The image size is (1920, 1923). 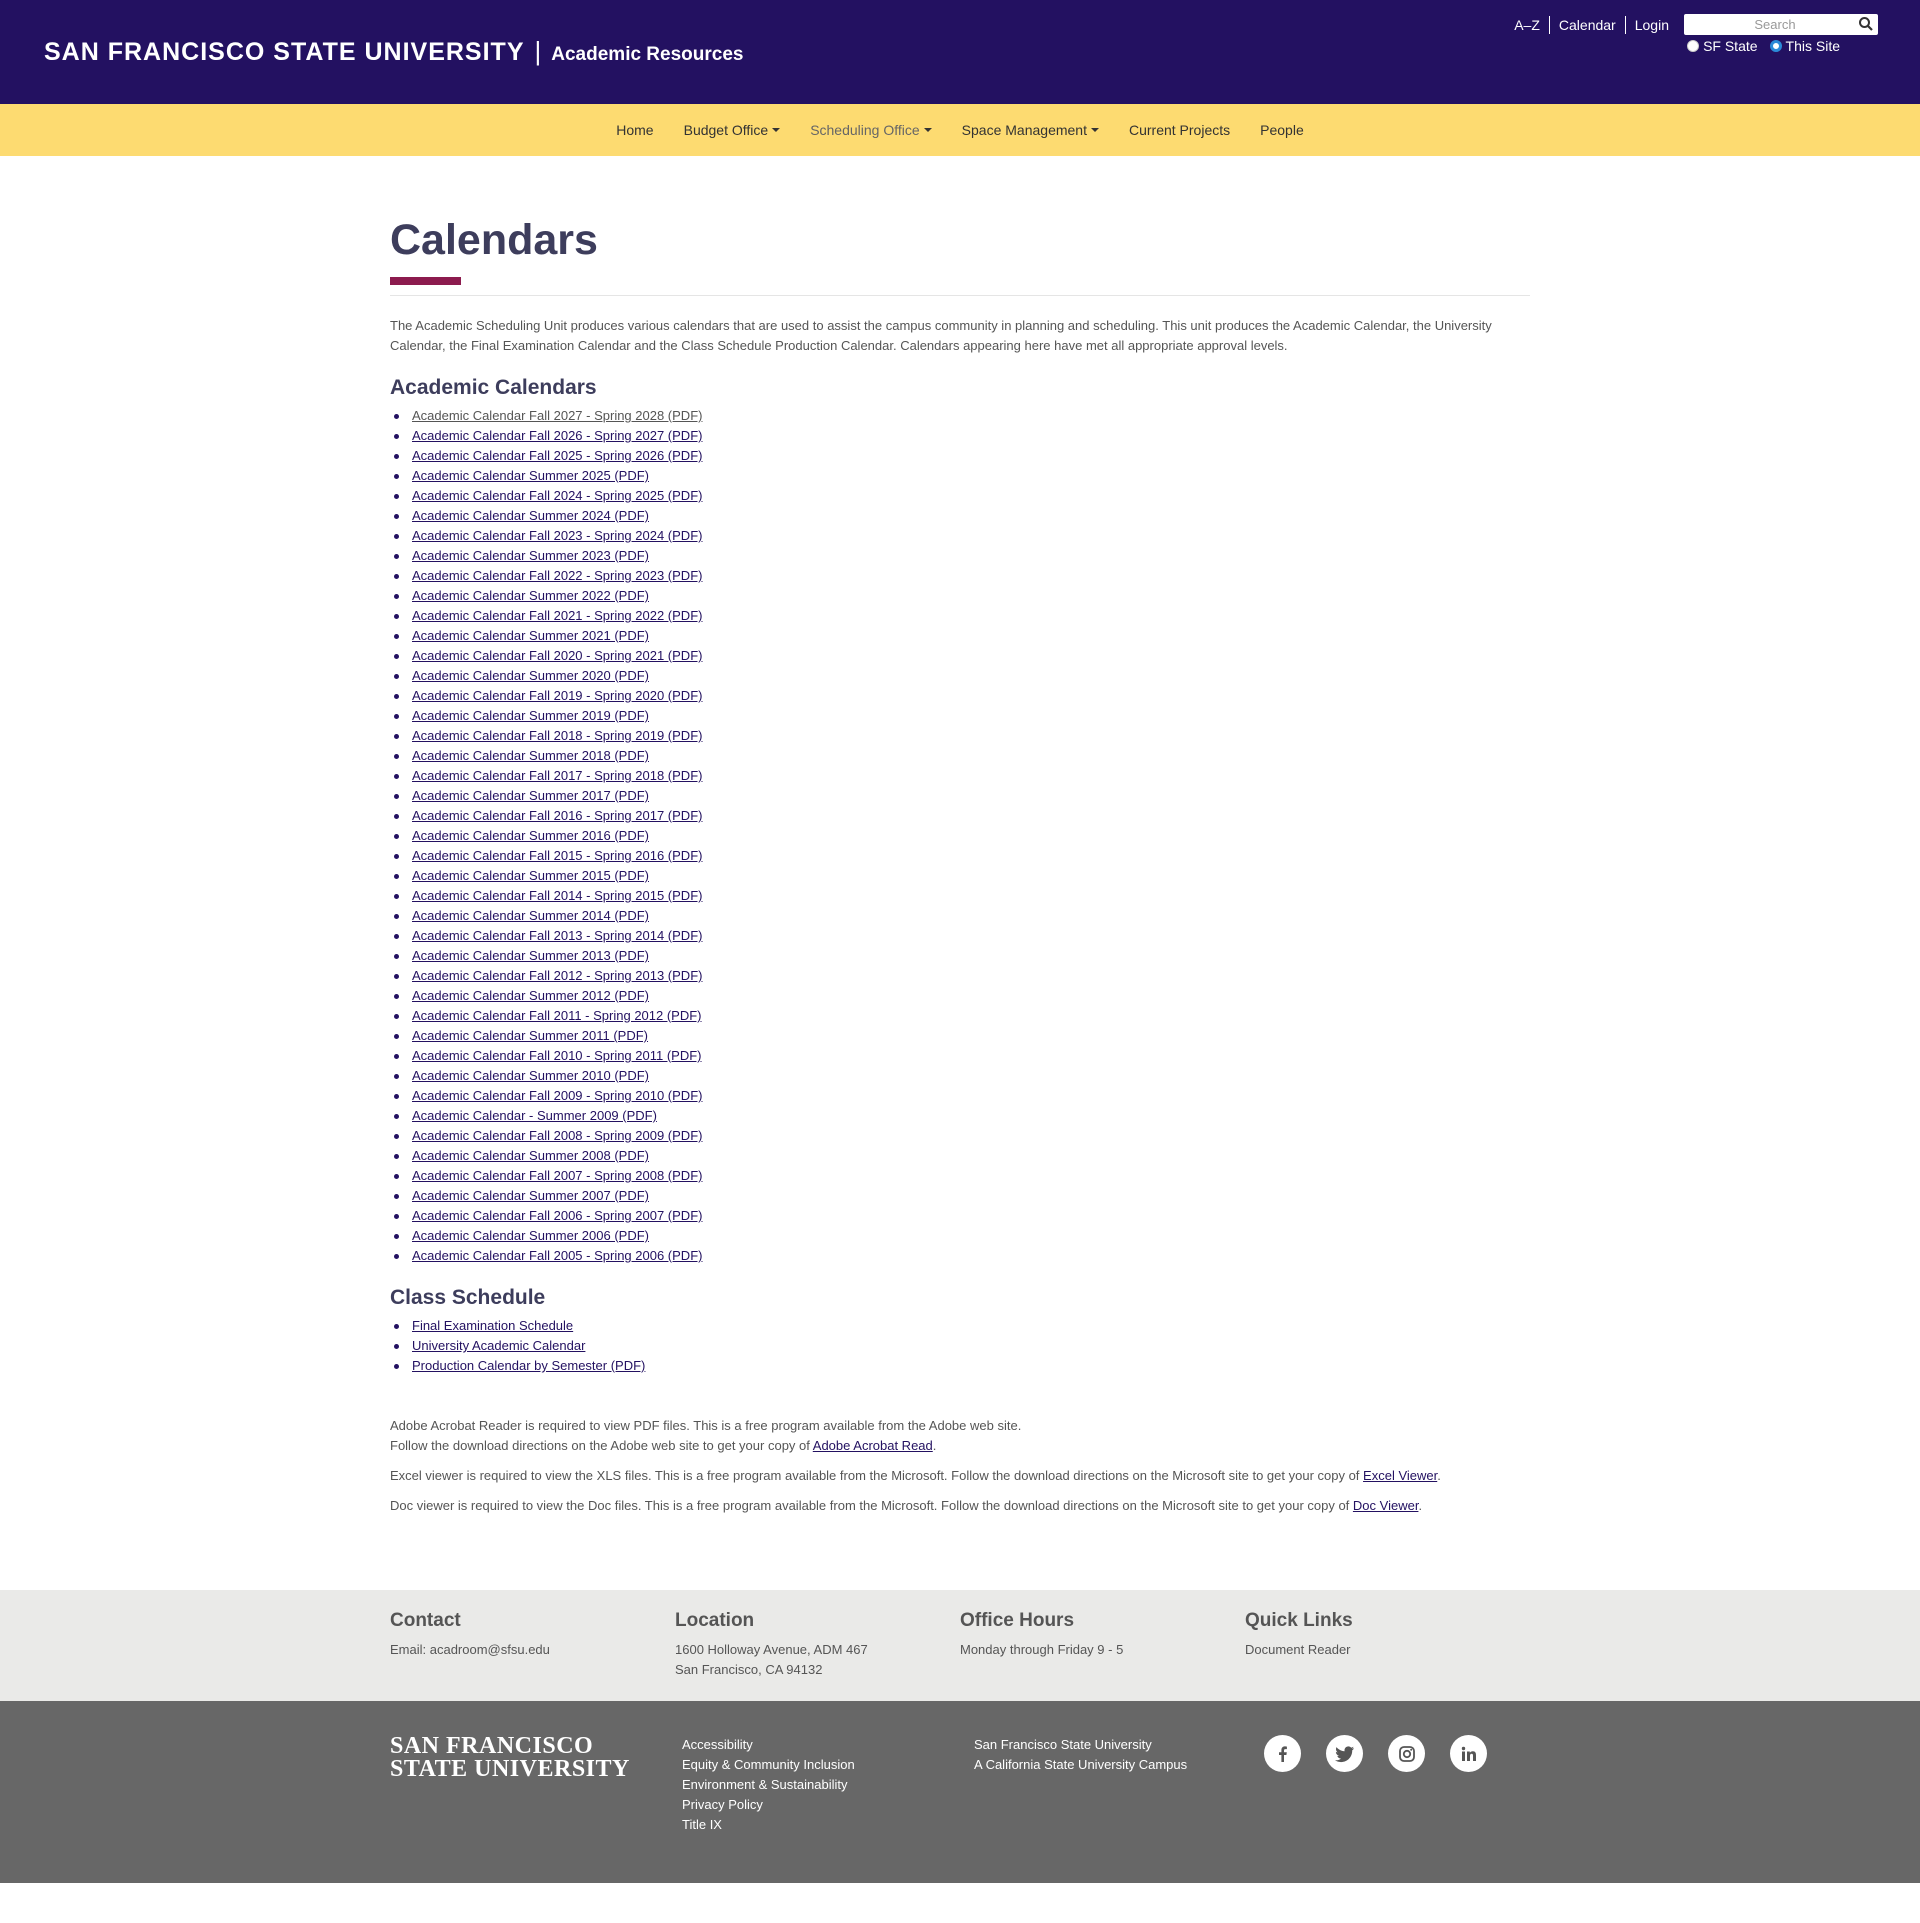 What do you see at coordinates (962, 1326) in the screenshot?
I see `list-item: Final Examination Schedule` at bounding box center [962, 1326].